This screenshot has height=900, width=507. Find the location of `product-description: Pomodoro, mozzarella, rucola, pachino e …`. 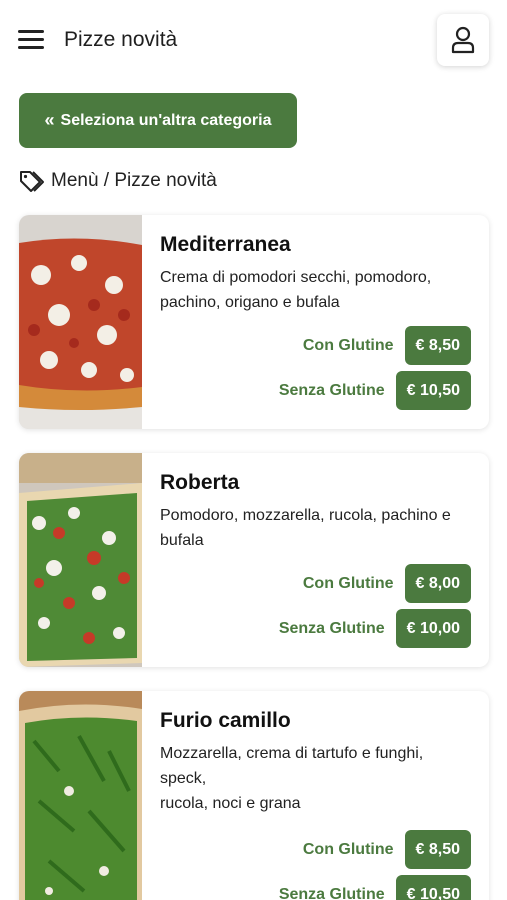

product-description: Pomodoro, mozzarella, rucola, pachino e … is located at coordinates (305, 528).